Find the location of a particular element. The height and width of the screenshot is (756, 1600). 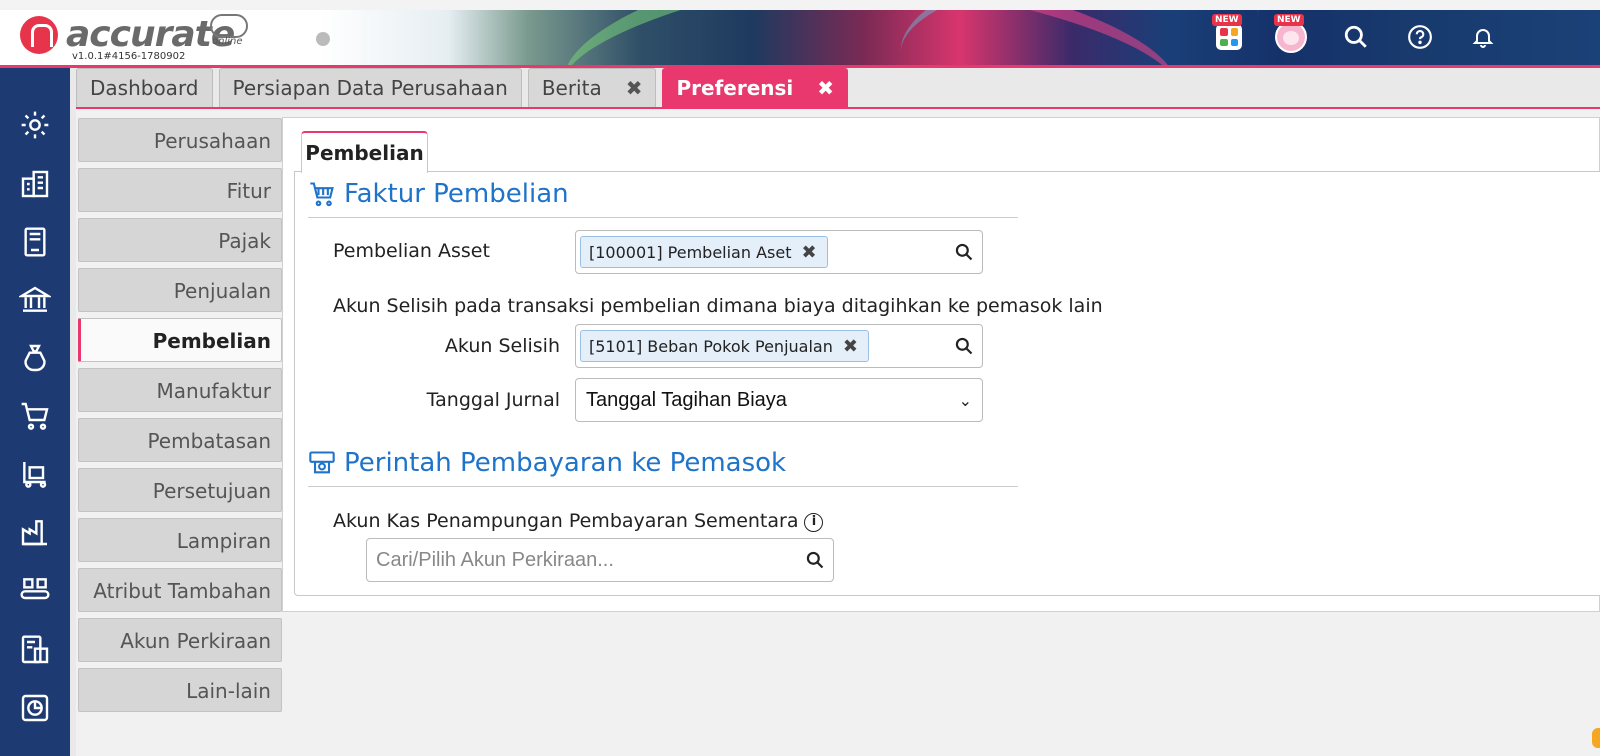

search-button is located at coordinates (1356, 37).